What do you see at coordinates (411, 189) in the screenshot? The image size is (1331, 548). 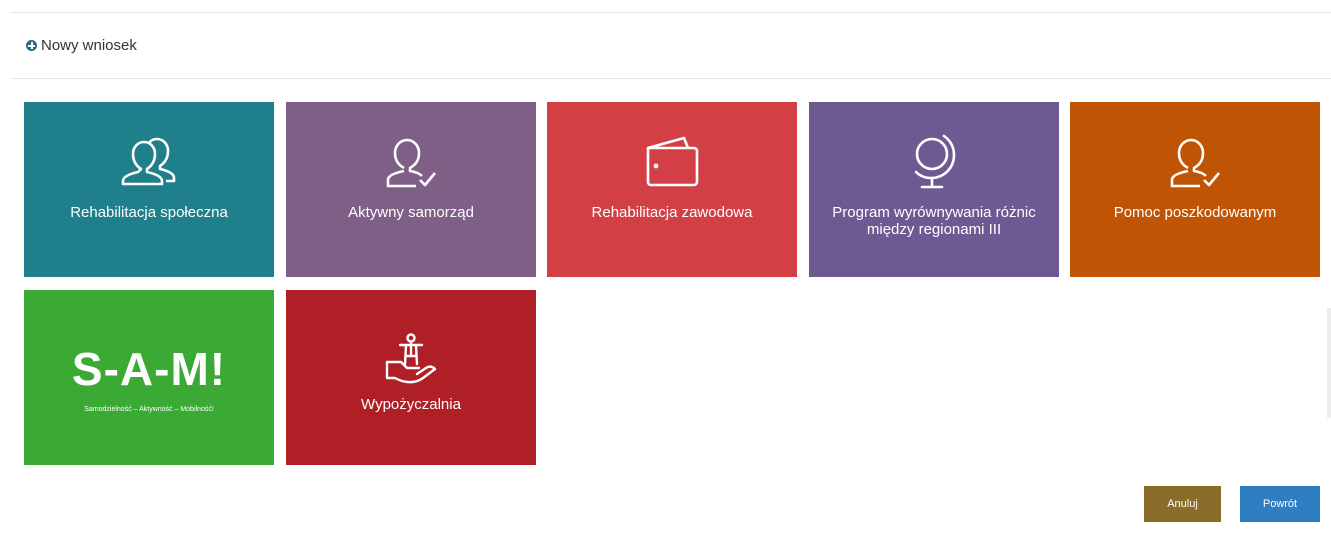 I see `tile-aktywny-samorzad: Aktywny samorząd` at bounding box center [411, 189].